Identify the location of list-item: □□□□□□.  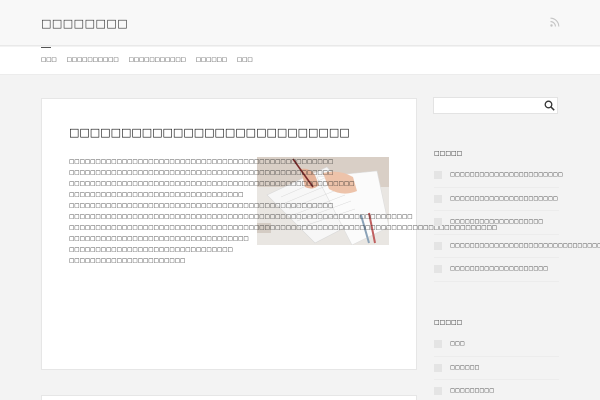
(496, 368).